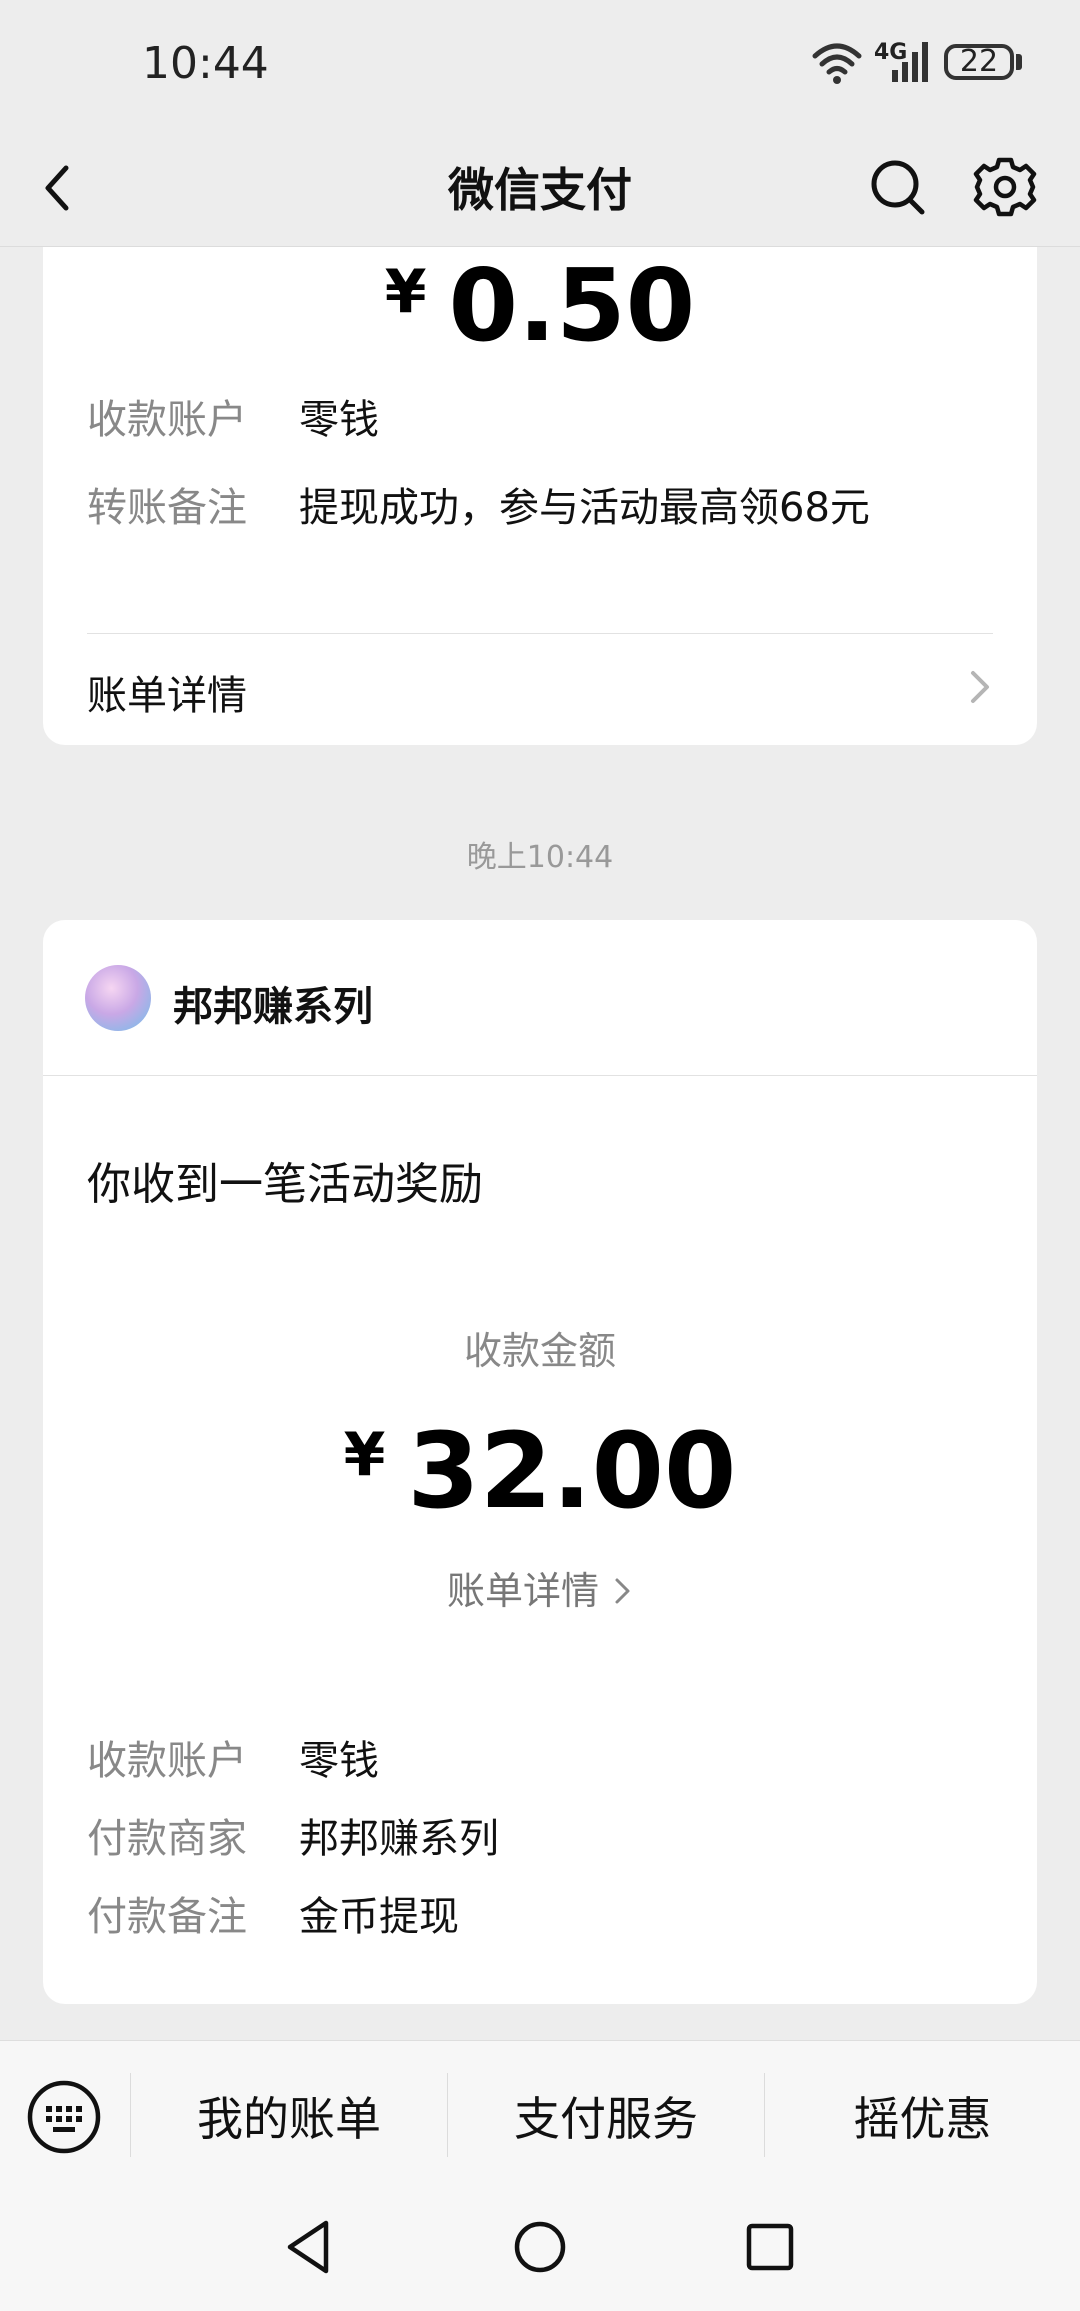 This screenshot has width=1080, height=2311. What do you see at coordinates (293, 1835) in the screenshot?
I see `detail-row: 付款商家 邦邦赚系列` at bounding box center [293, 1835].